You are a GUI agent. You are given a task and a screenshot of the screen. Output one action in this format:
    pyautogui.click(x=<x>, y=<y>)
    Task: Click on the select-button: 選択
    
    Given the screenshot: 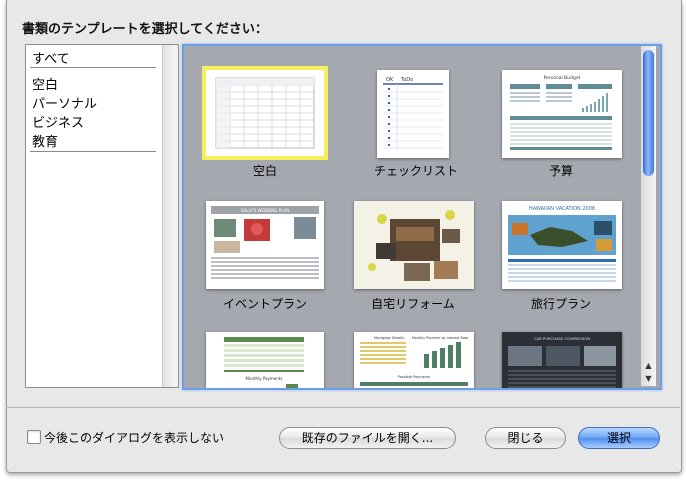 What is the action you would take?
    pyautogui.click(x=619, y=438)
    